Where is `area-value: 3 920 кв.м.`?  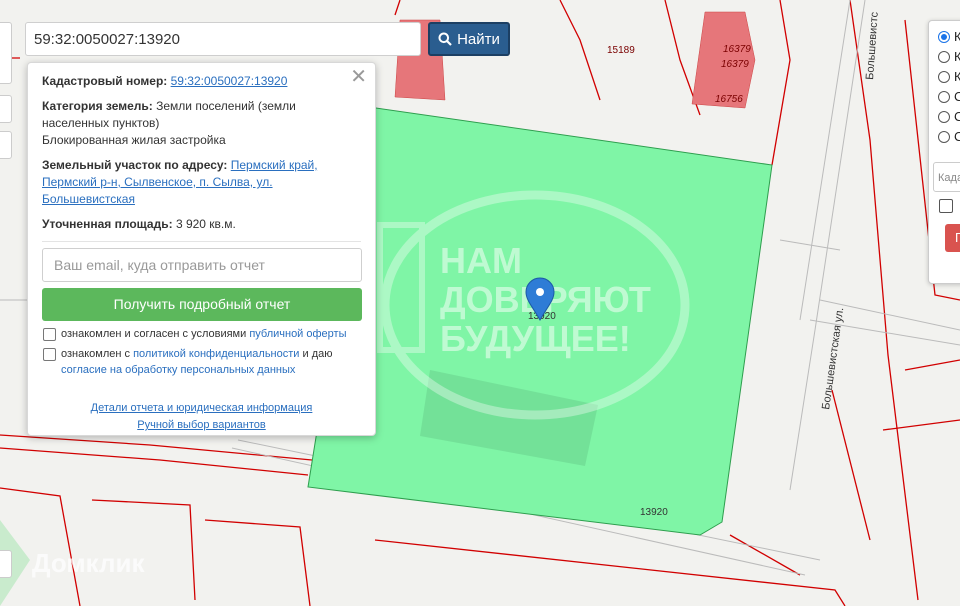
area-value: 3 920 кв.м. is located at coordinates (205, 224).